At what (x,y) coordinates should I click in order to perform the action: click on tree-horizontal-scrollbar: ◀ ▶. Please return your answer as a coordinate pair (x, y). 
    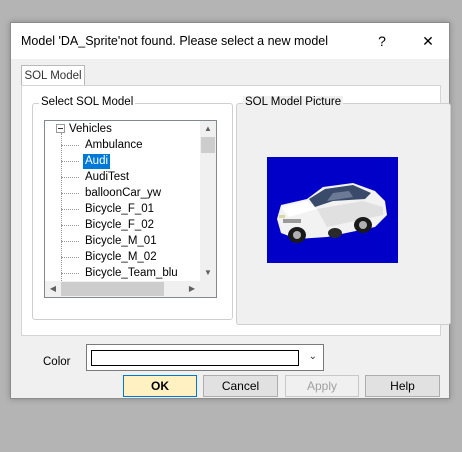
    Looking at the image, I should click on (122, 289).